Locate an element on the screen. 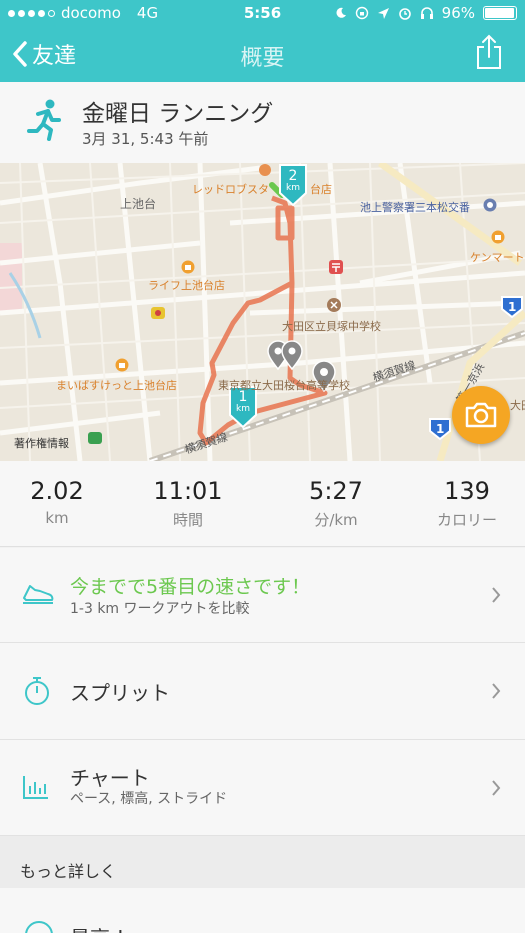  shop-icon is located at coordinates (188, 267).